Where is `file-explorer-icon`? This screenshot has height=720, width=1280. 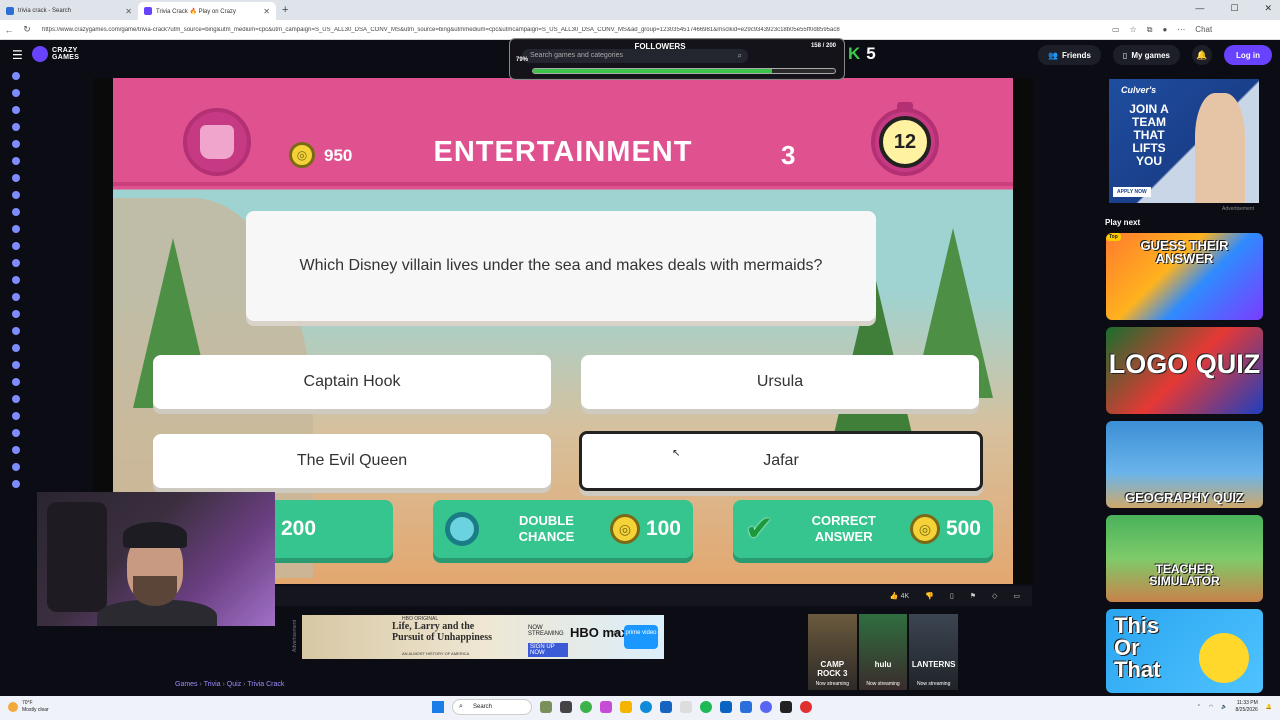 file-explorer-icon is located at coordinates (626, 707).